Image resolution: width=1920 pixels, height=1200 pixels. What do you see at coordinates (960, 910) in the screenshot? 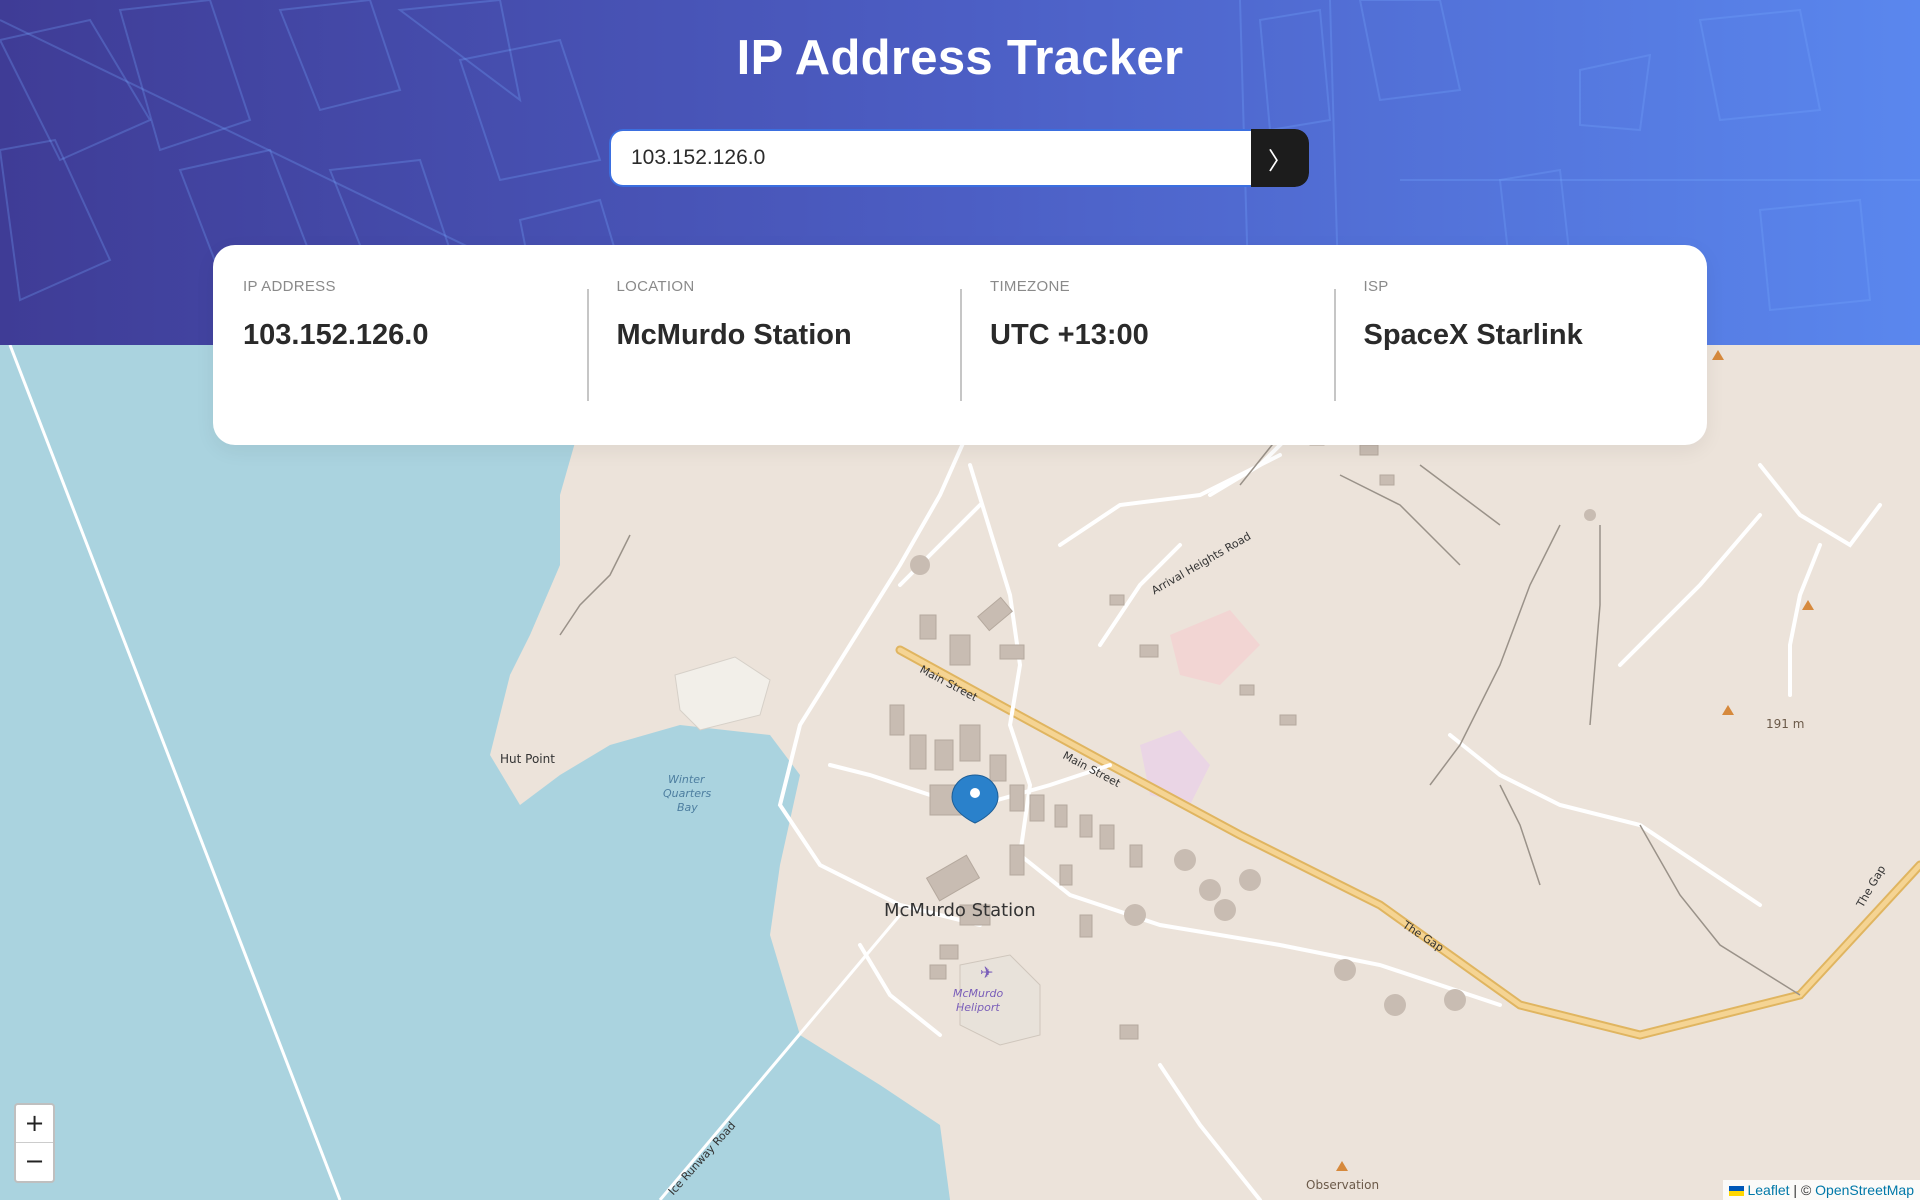
I see `map-label-station: McMurdo Station` at bounding box center [960, 910].